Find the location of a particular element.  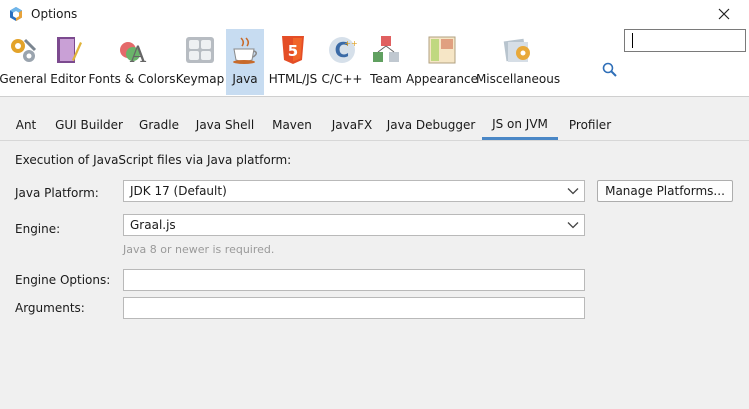

svg-text: A is located at coordinates (138, 54).